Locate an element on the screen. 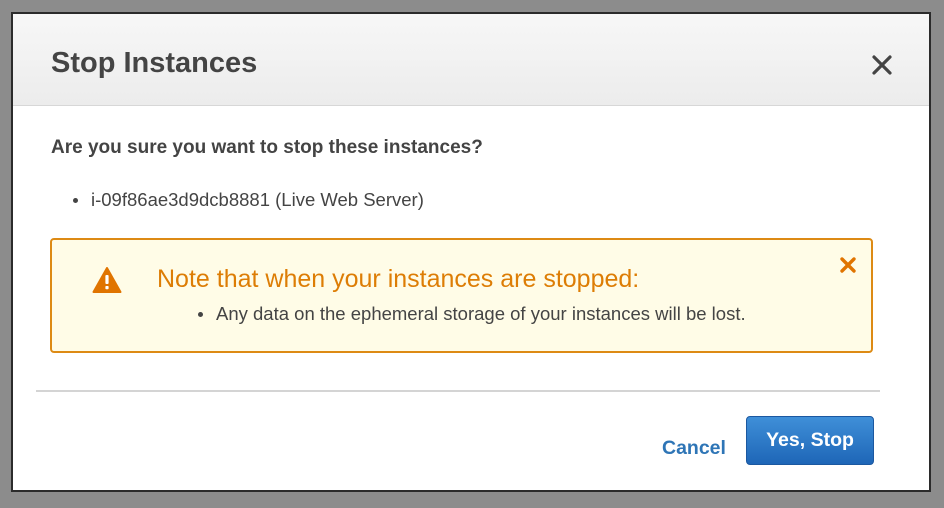 Image resolution: width=944 pixels, height=508 pixels. cancel-button: Cancel is located at coordinates (694, 448).